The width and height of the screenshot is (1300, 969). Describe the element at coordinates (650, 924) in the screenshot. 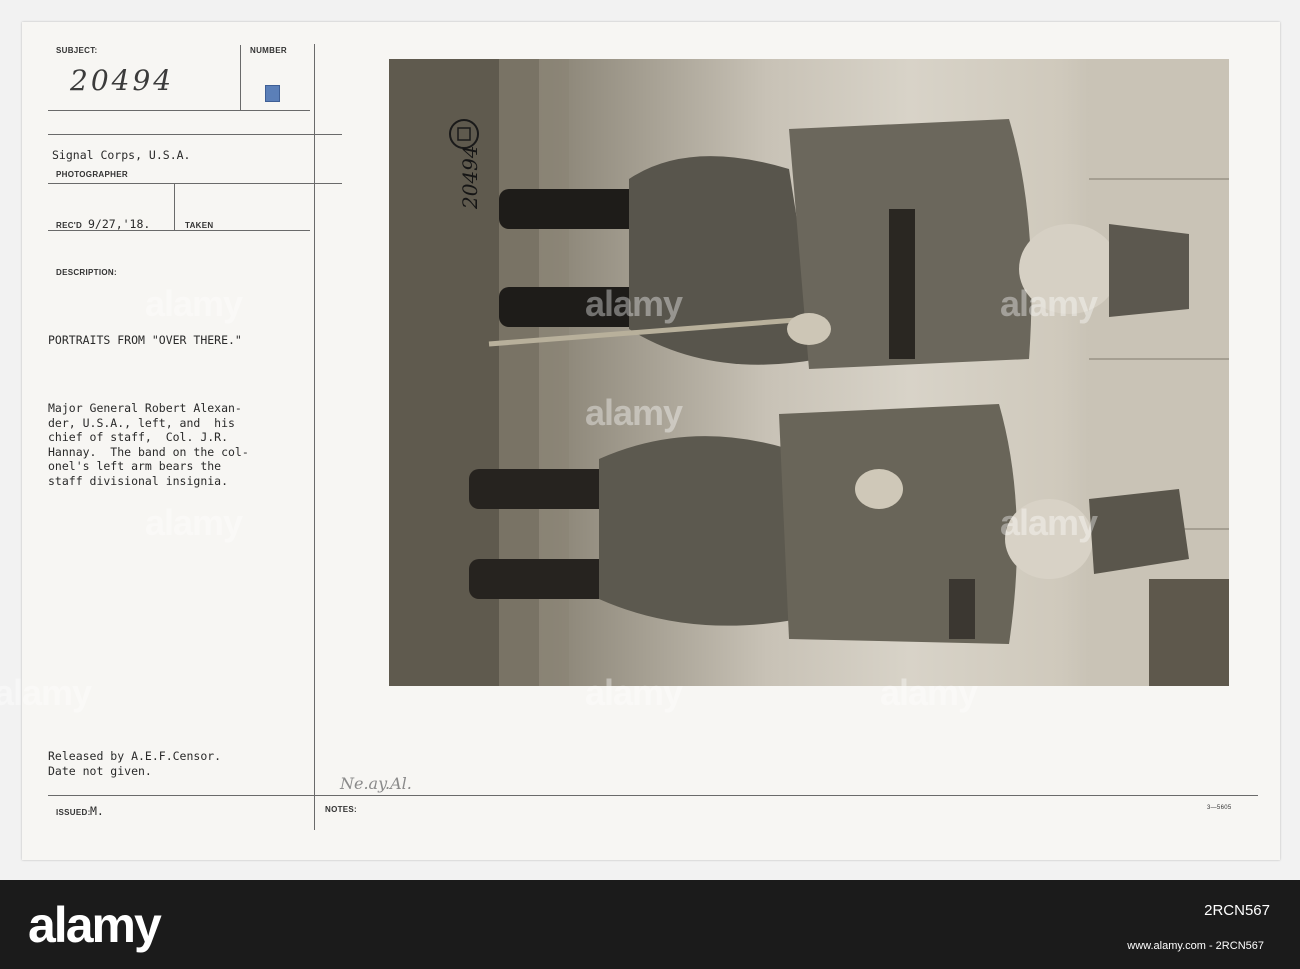

I see `footer-bar: alamy` at that location.